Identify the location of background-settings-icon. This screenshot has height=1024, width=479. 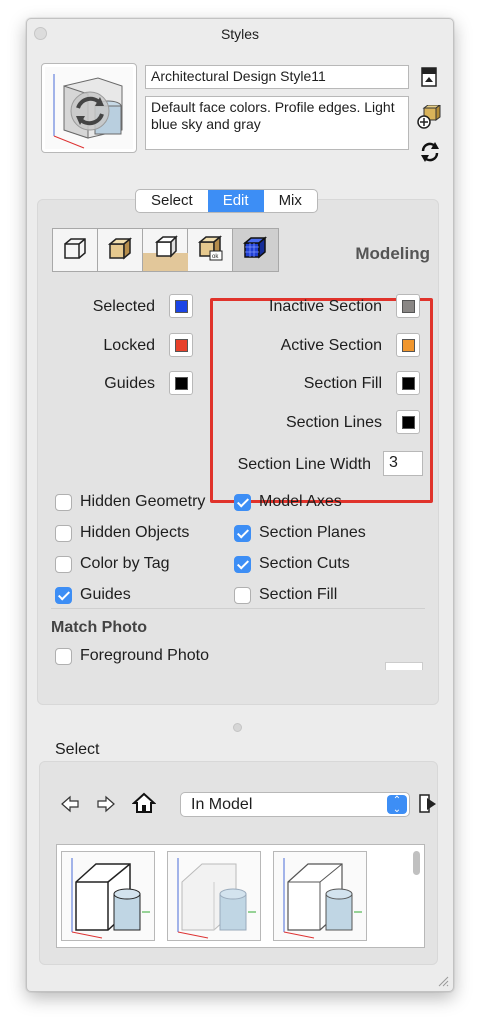
(165, 253).